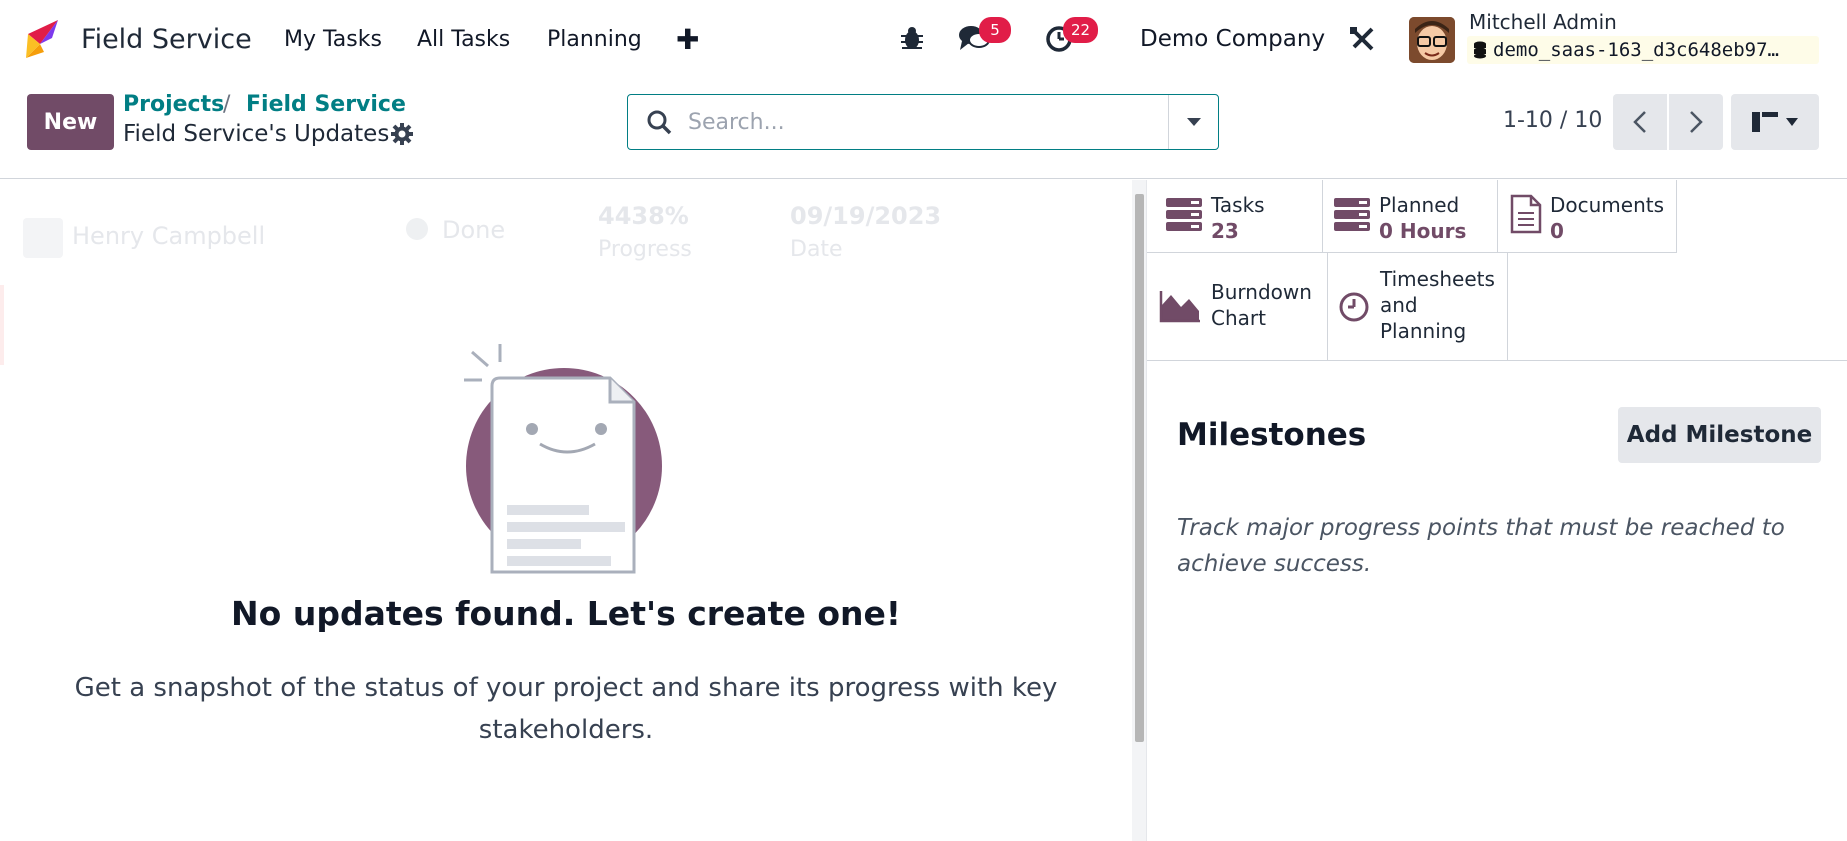 This screenshot has width=1847, height=841. Describe the element at coordinates (1480, 50) in the screenshot. I see `database-icon` at that location.